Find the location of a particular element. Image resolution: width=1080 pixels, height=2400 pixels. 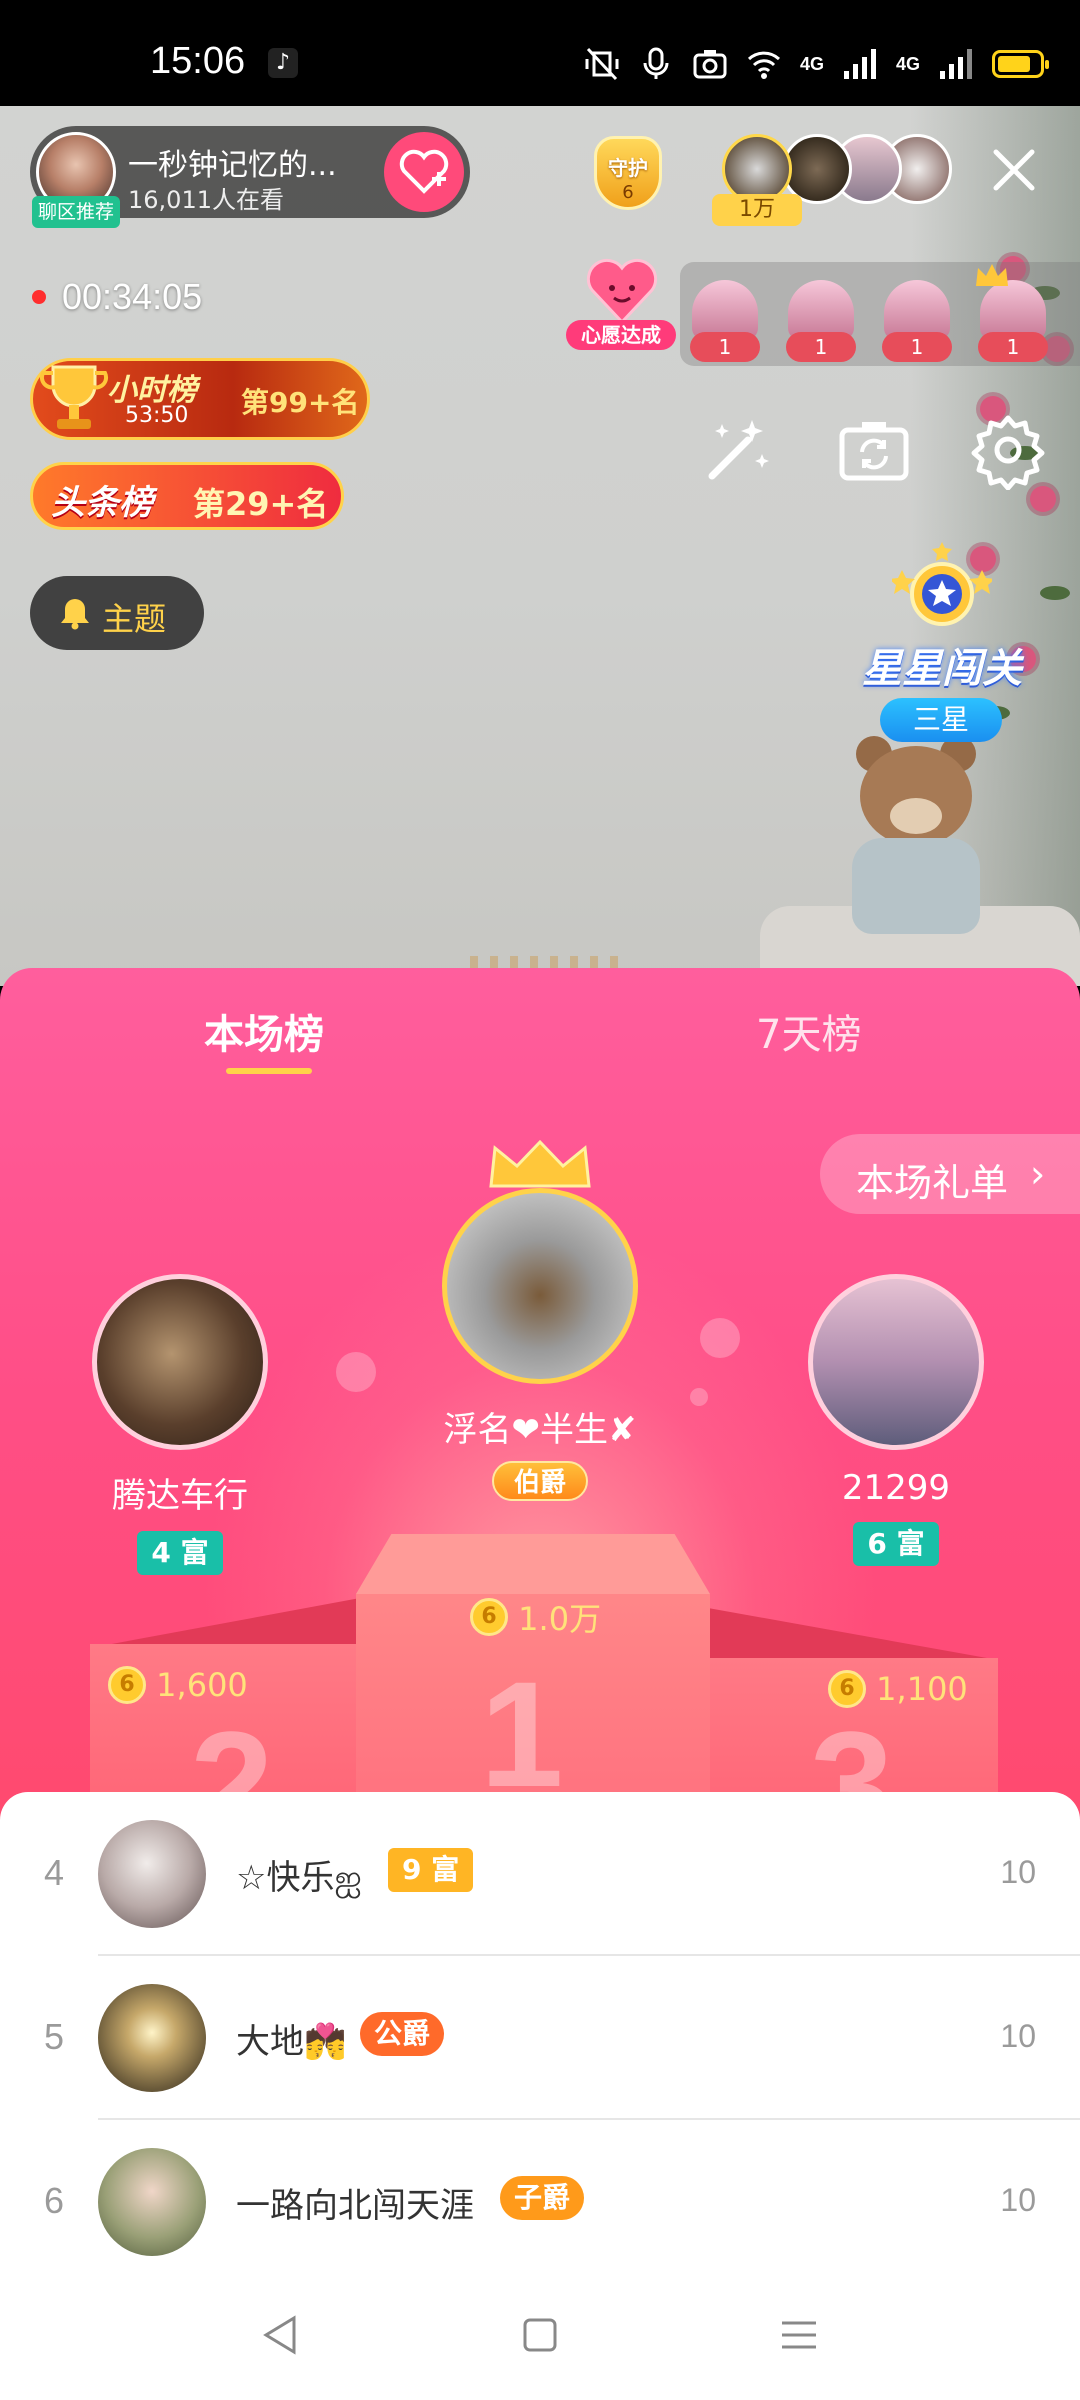

podium-user-third: 21299 6 富 is located at coordinates (896, 1420).